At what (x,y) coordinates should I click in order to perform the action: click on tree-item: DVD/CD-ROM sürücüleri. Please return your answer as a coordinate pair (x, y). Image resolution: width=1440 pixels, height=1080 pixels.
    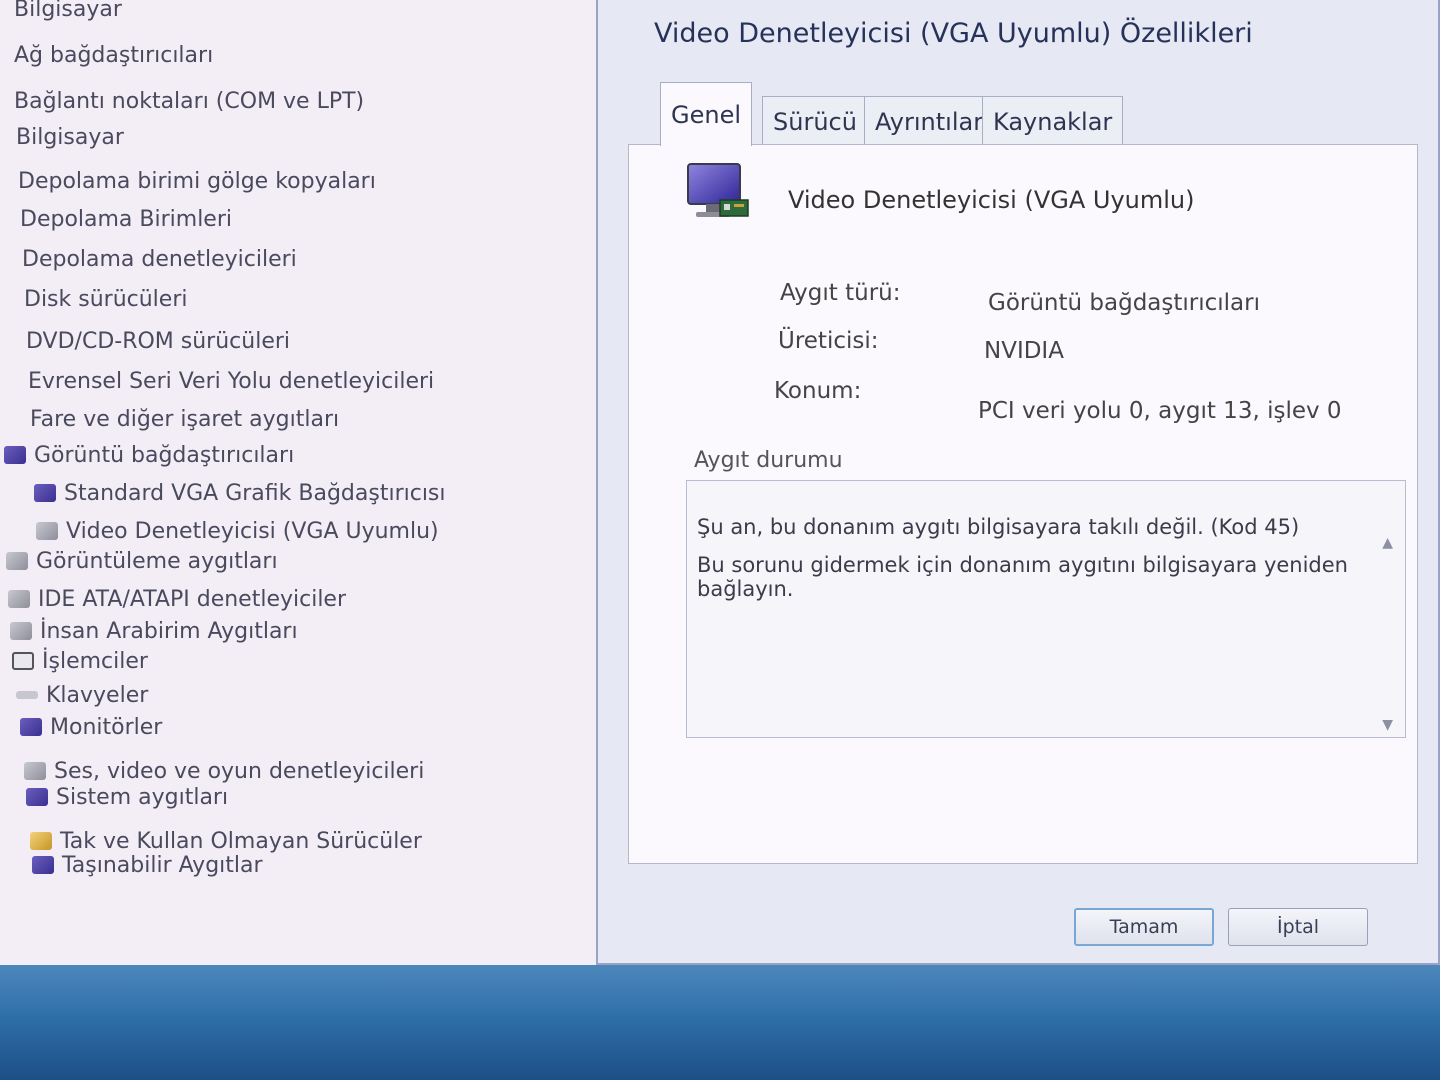
    Looking at the image, I should click on (151, 341).